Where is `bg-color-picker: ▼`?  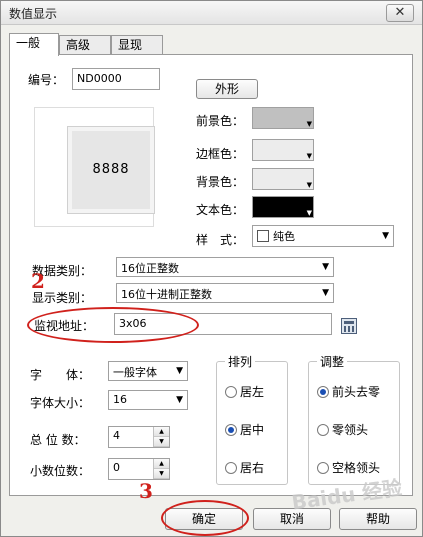 bg-color-picker: ▼ is located at coordinates (283, 179).